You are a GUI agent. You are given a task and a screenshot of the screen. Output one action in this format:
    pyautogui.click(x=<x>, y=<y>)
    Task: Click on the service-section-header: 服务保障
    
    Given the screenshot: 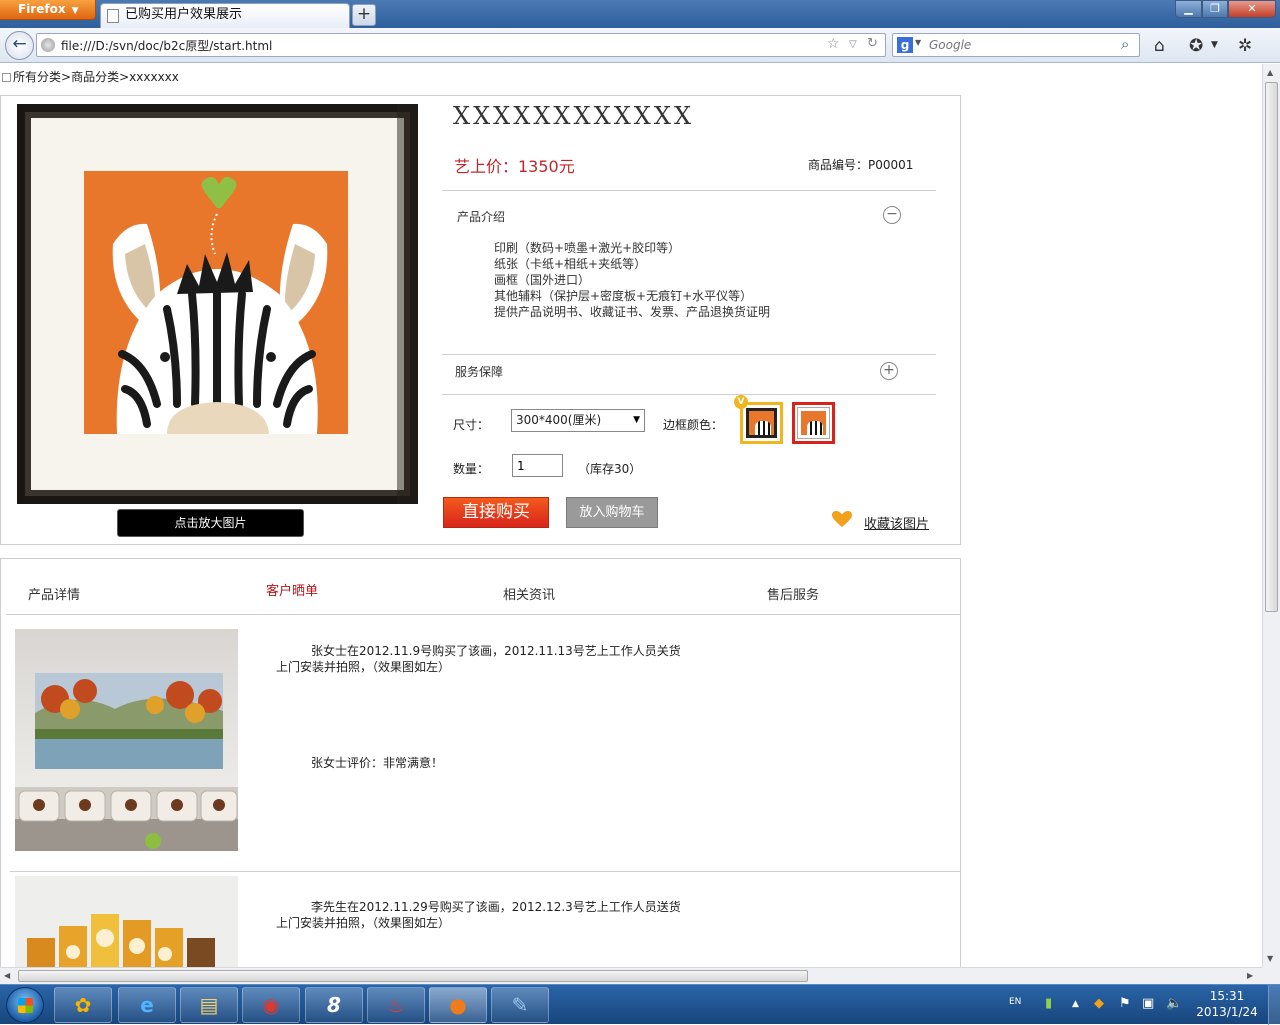 What is the action you would take?
    pyautogui.click(x=479, y=371)
    